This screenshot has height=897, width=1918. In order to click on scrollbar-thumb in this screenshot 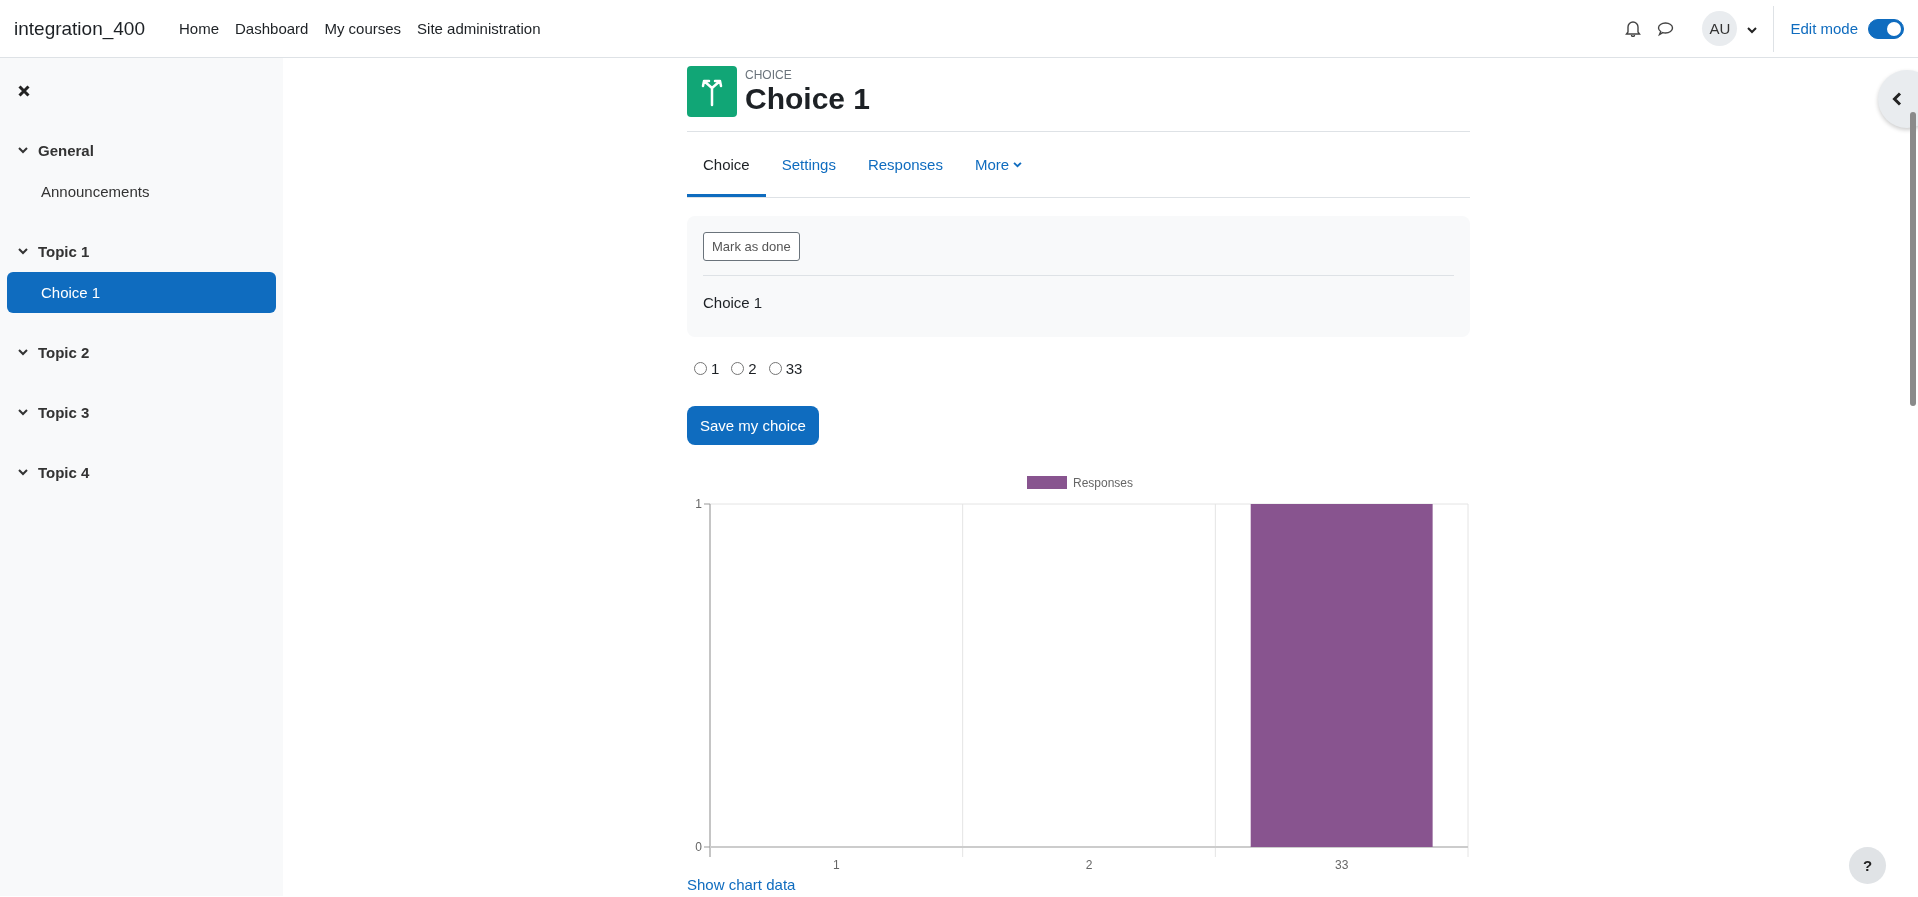, I will do `click(1913, 259)`.